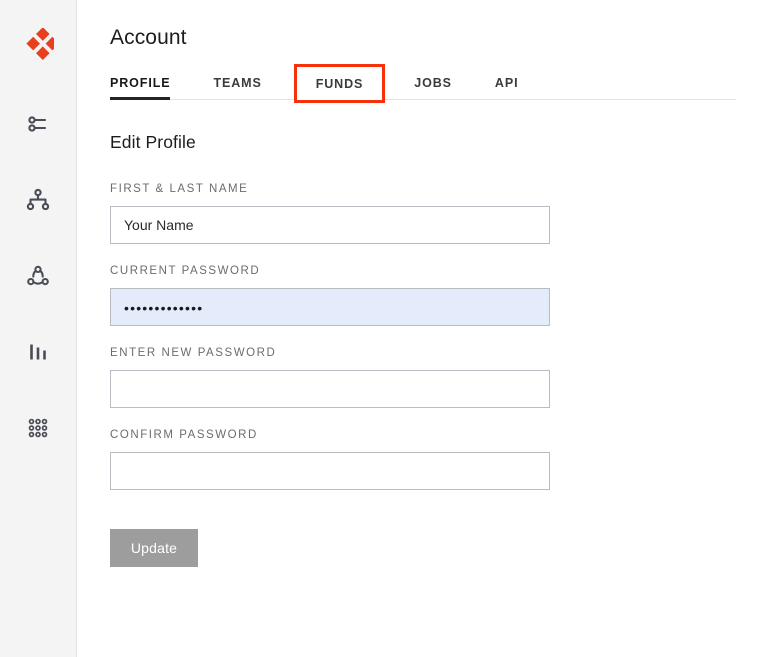 The image size is (769, 657). I want to click on dot-grid-icon, so click(38, 428).